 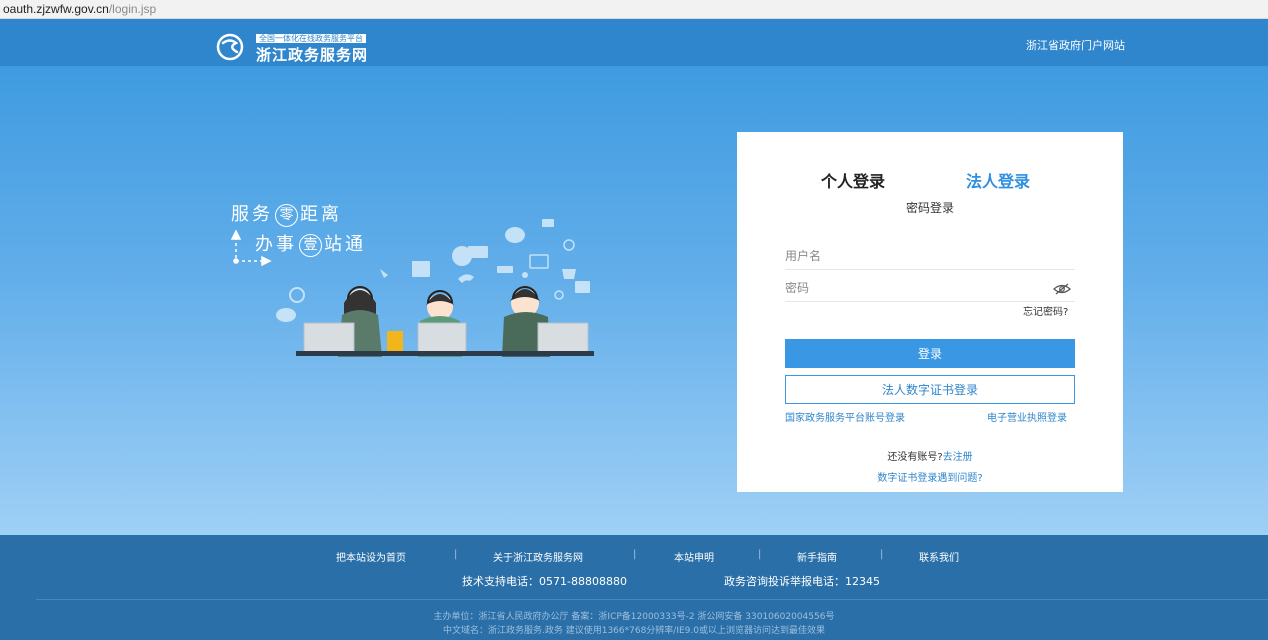 I want to click on register-row: 还没有账号?去注册, so click(x=930, y=455).